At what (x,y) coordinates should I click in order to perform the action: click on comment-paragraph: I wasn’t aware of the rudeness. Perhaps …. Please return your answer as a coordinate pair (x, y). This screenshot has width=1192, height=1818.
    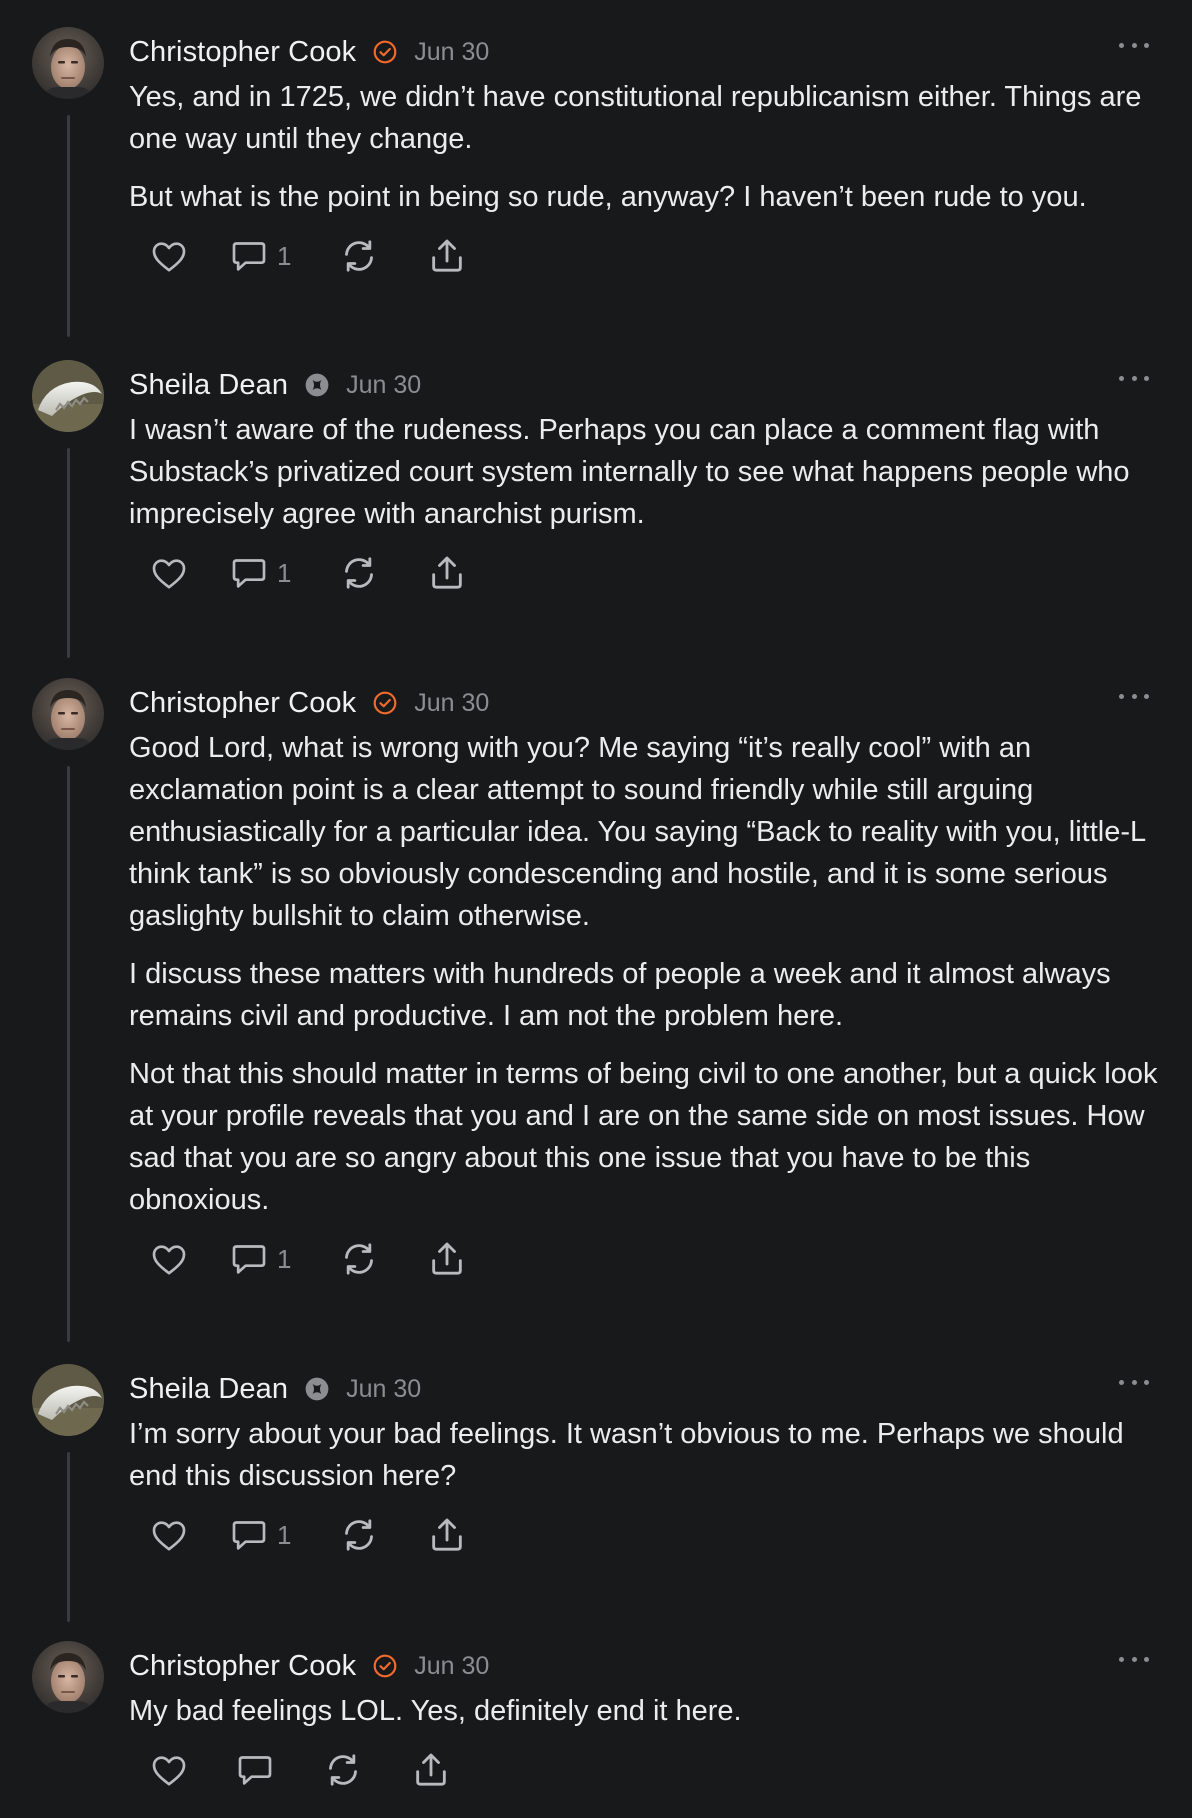
    Looking at the image, I should click on (629, 472).